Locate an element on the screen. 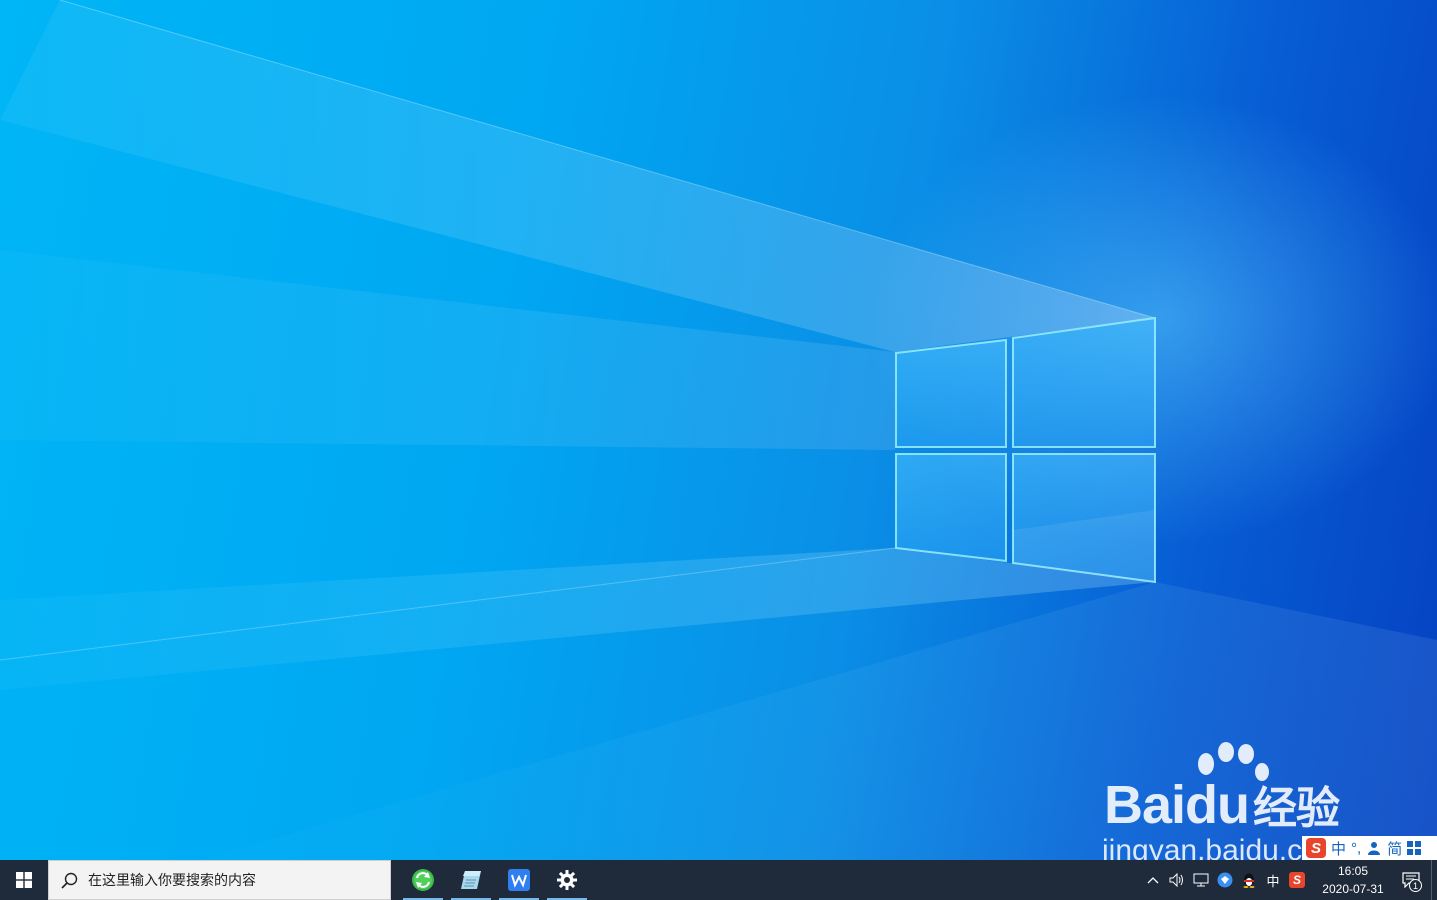 Image resolution: width=1437 pixels, height=900 pixels. clock-date: 2020-07-31 is located at coordinates (1353, 889).